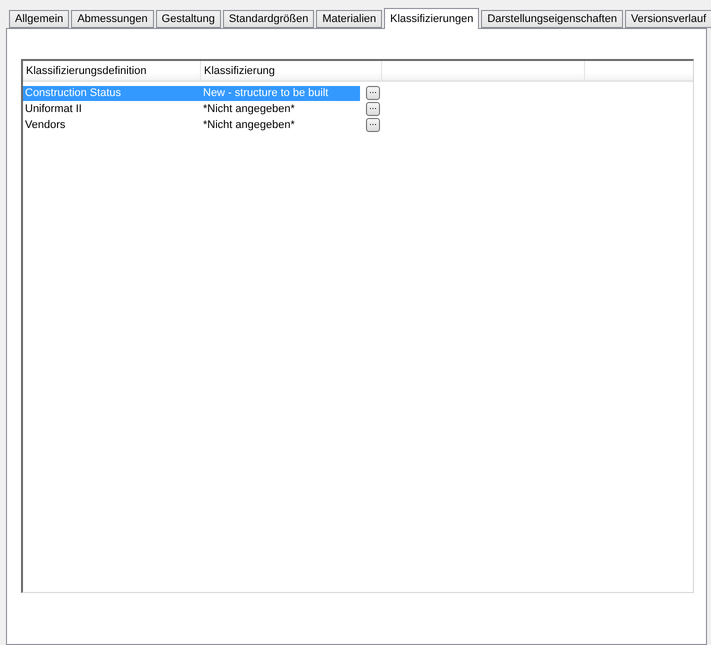  I want to click on tab: Versionsverlauf, so click(667, 19).